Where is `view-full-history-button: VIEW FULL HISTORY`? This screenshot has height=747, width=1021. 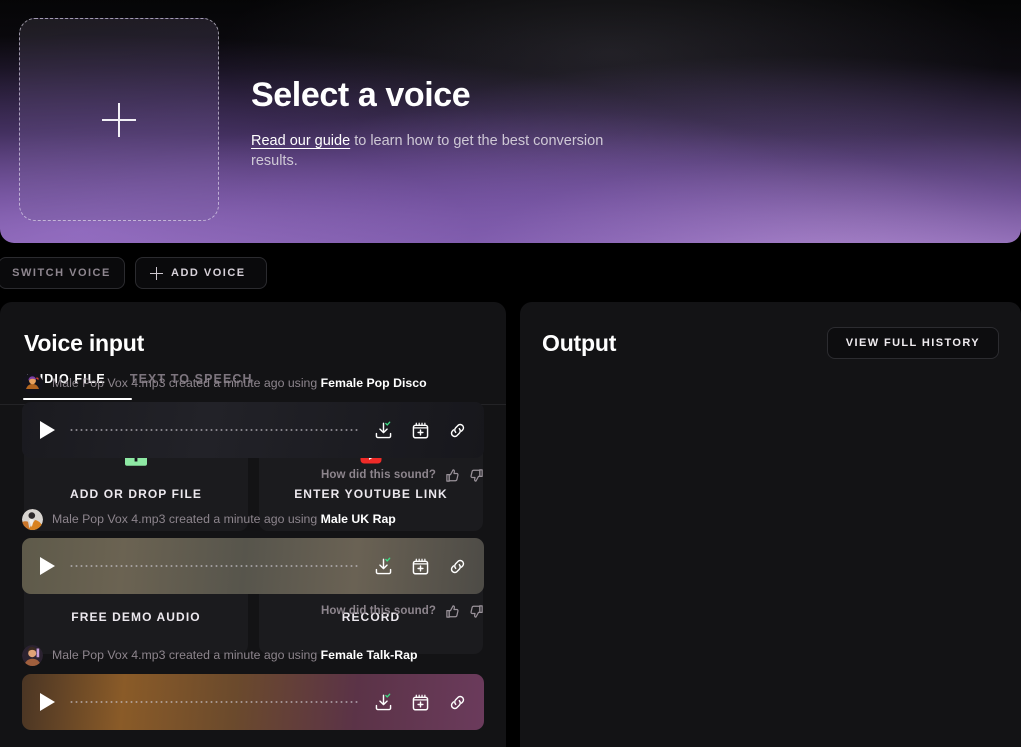 view-full-history-button: VIEW FULL HISTORY is located at coordinates (912, 343).